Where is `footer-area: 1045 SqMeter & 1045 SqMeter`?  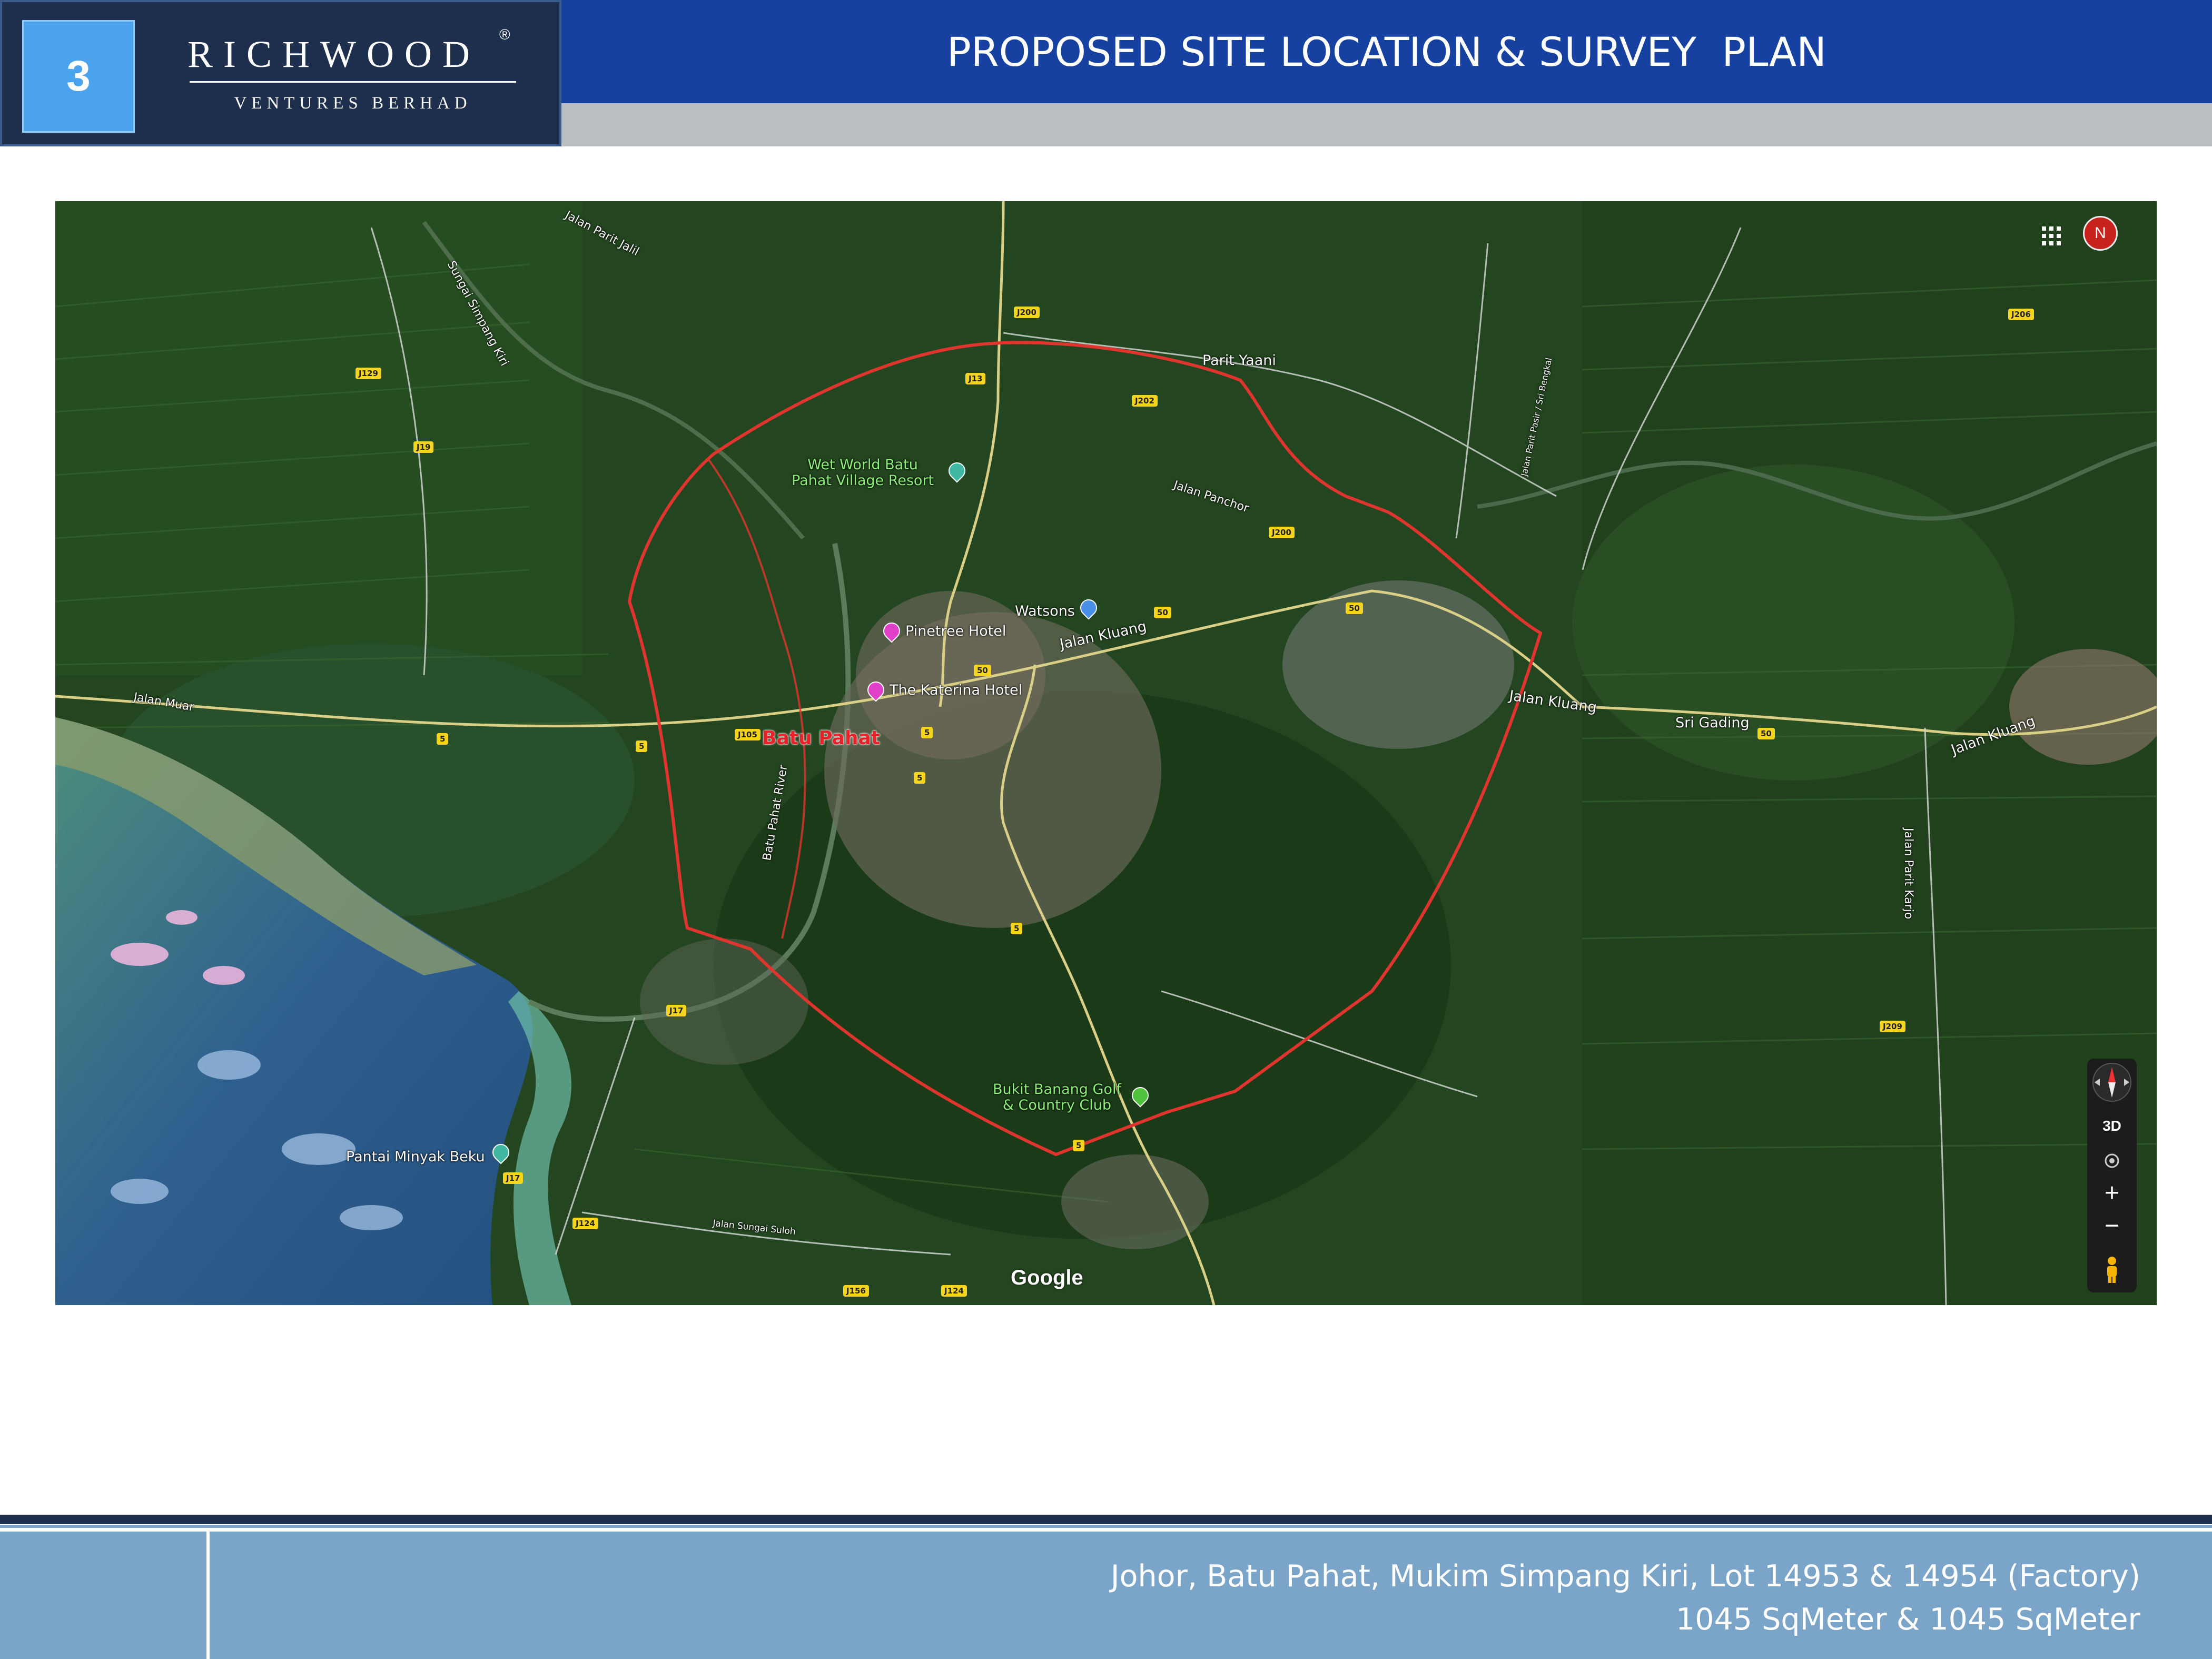 footer-area: 1045 SqMeter & 1045 SqMeter is located at coordinates (1908, 1619).